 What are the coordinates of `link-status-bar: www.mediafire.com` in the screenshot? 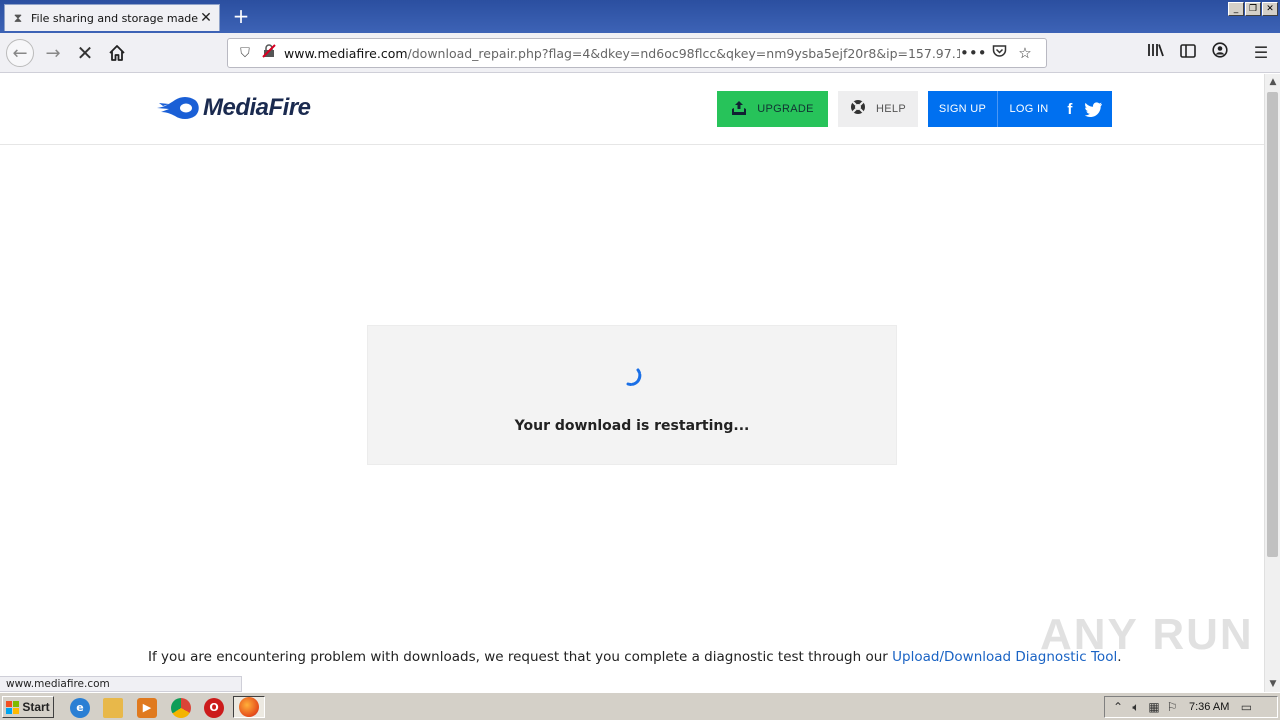 It's located at (121, 684).